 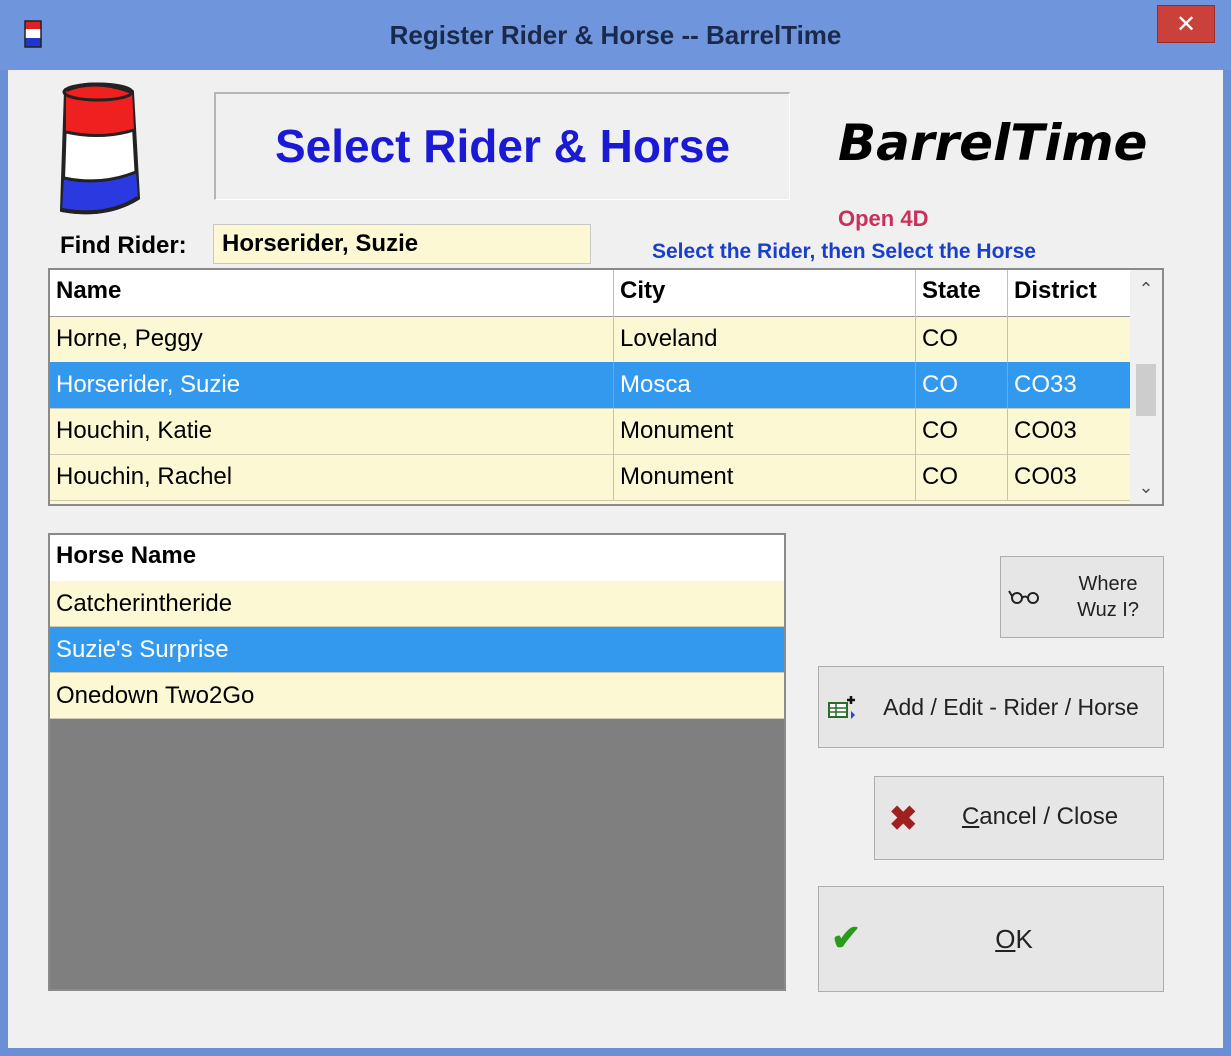 I want to click on cancel-close-button: ✖ Cancel / Close, so click(x=1019, y=818).